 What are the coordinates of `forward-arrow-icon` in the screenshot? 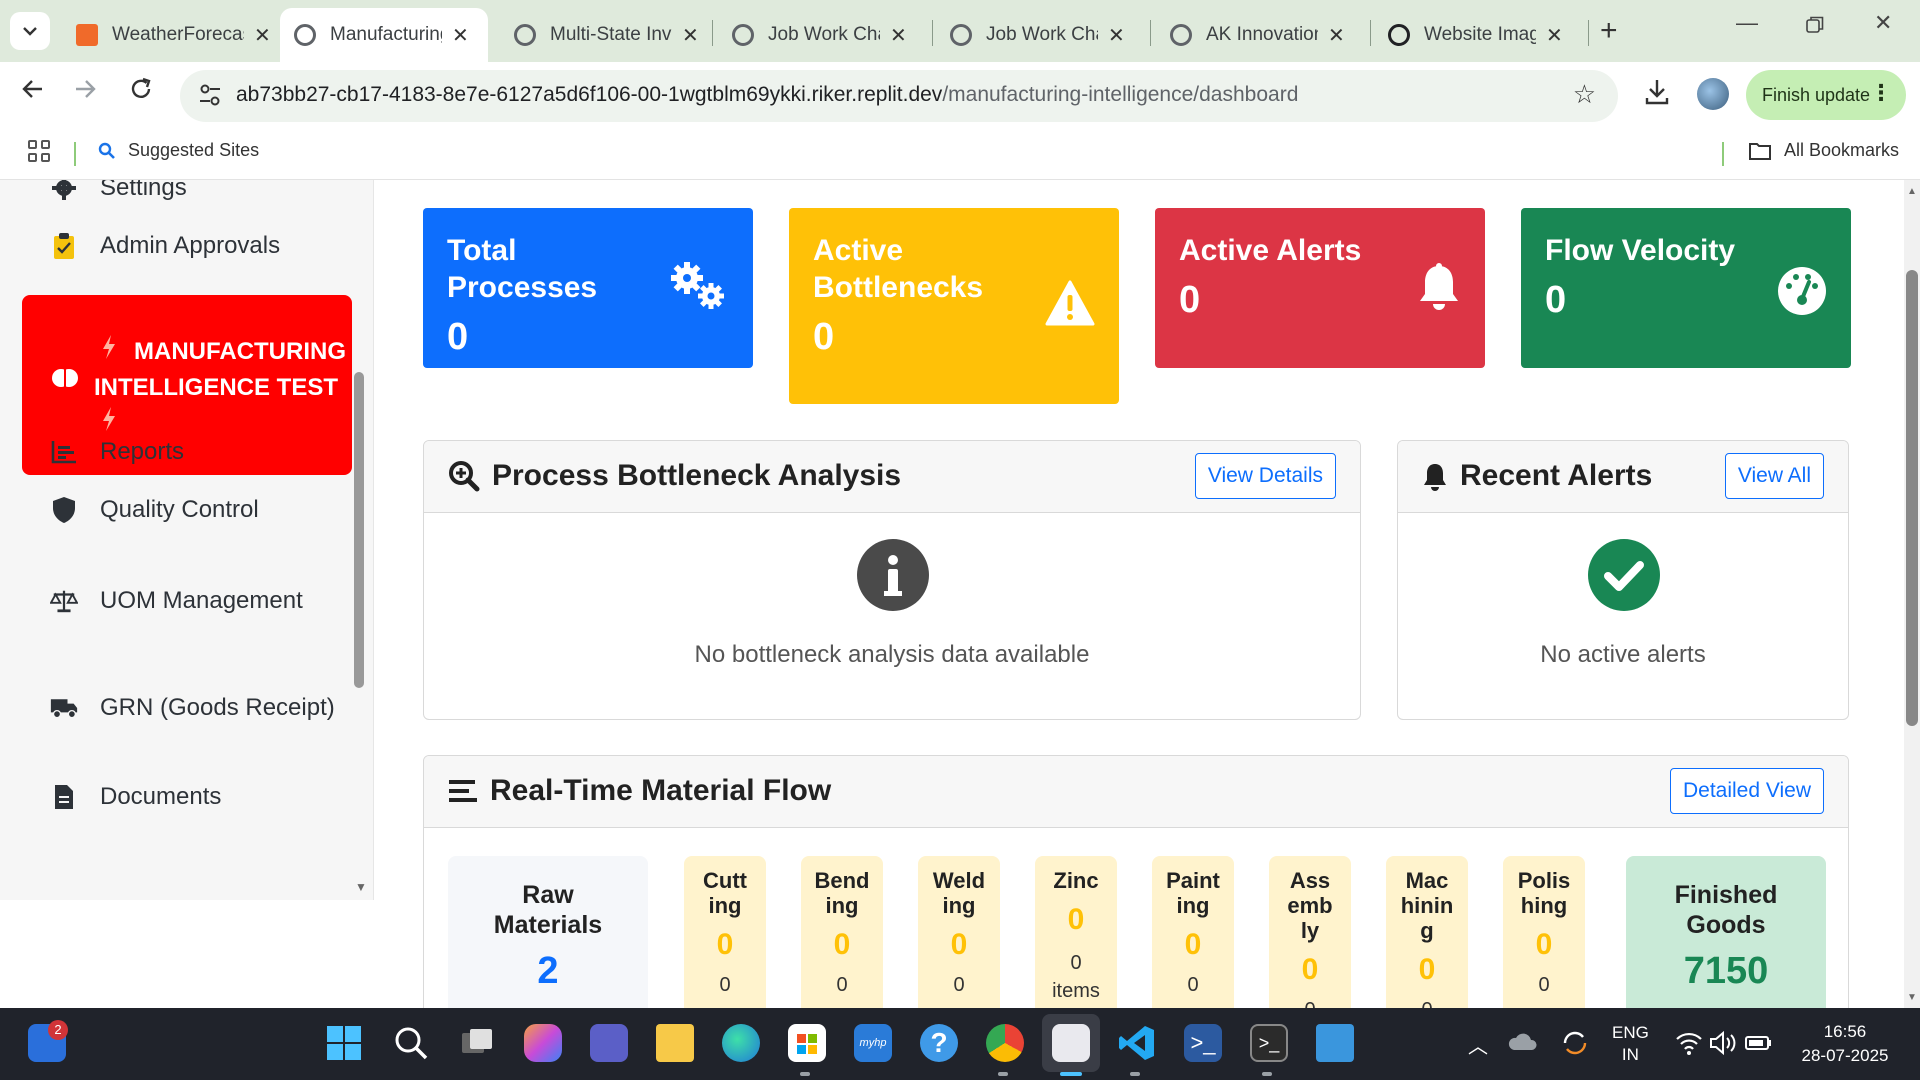 It's located at (85, 92).